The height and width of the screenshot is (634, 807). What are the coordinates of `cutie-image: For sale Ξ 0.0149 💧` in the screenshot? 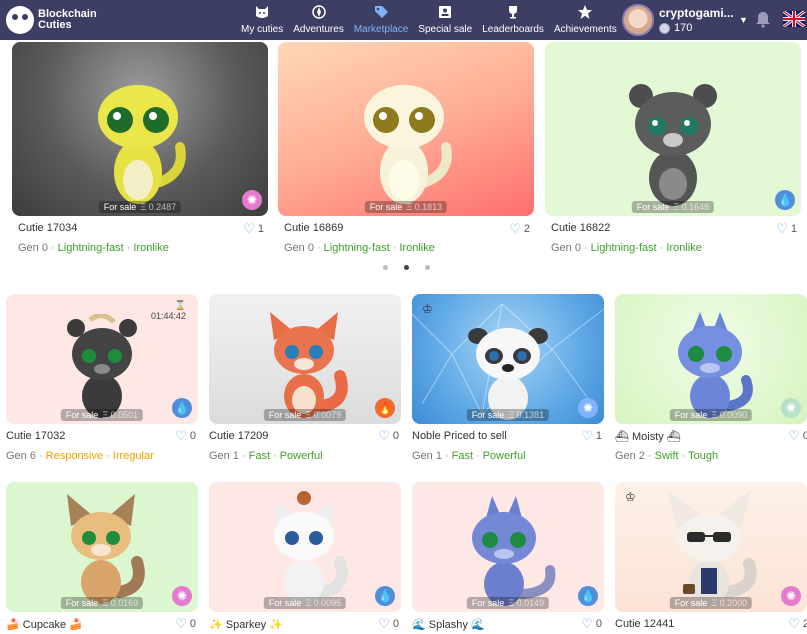 It's located at (508, 547).